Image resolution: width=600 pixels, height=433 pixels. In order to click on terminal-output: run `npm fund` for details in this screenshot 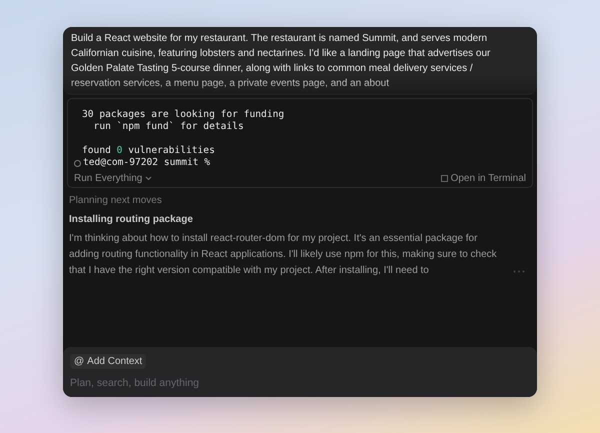, I will do `click(168, 127)`.